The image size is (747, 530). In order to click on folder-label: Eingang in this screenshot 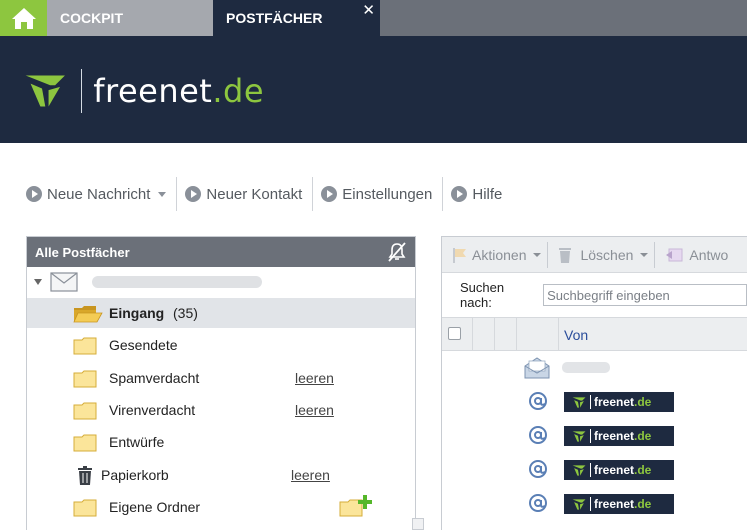, I will do `click(137, 313)`.